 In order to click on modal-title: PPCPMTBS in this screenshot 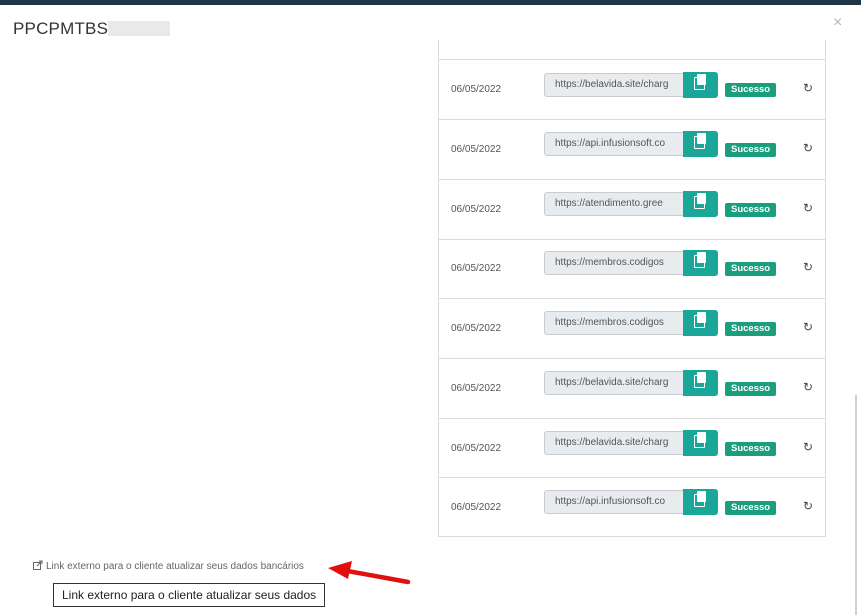, I will do `click(92, 29)`.